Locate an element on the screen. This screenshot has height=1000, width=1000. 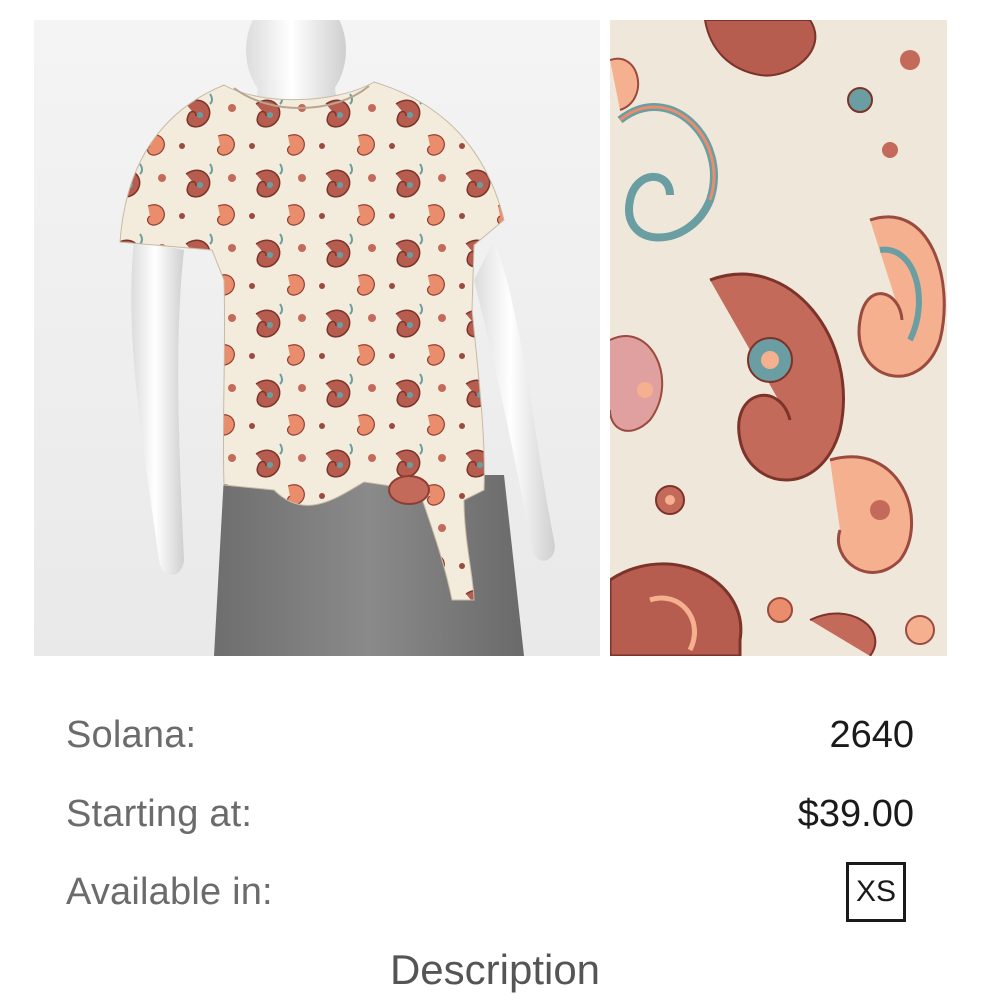
style-row: Solana: 2640 is located at coordinates (490, 735).